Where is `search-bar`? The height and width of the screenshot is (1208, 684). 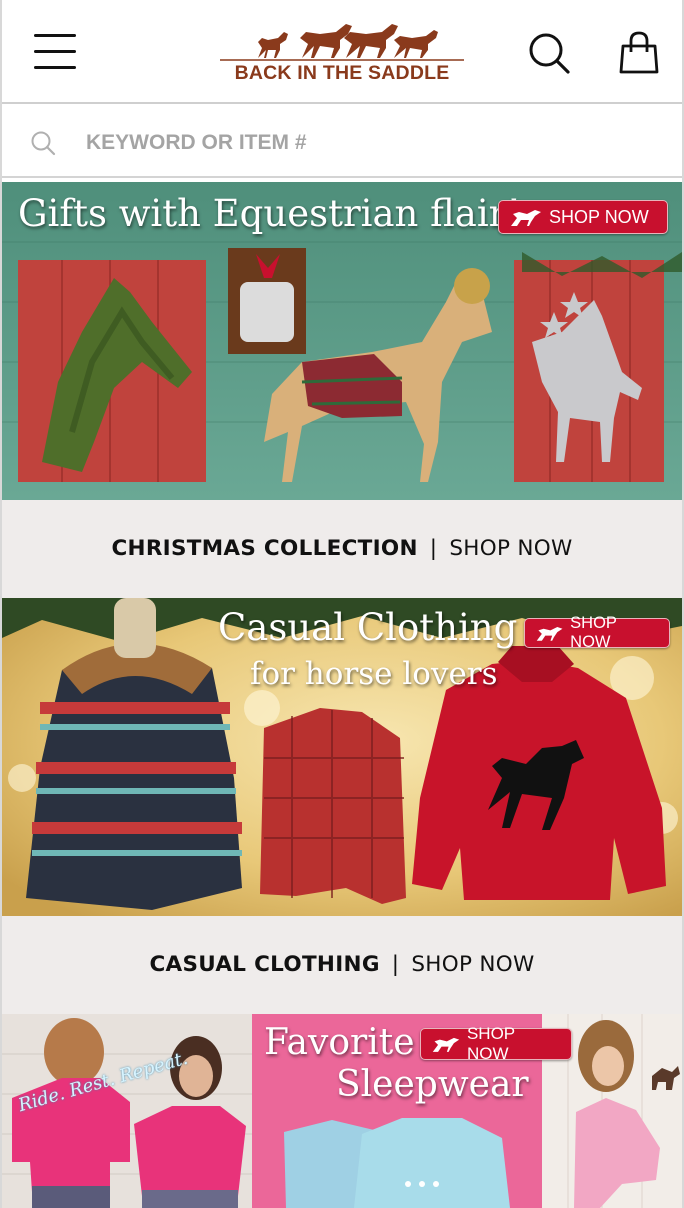 search-bar is located at coordinates (342, 141).